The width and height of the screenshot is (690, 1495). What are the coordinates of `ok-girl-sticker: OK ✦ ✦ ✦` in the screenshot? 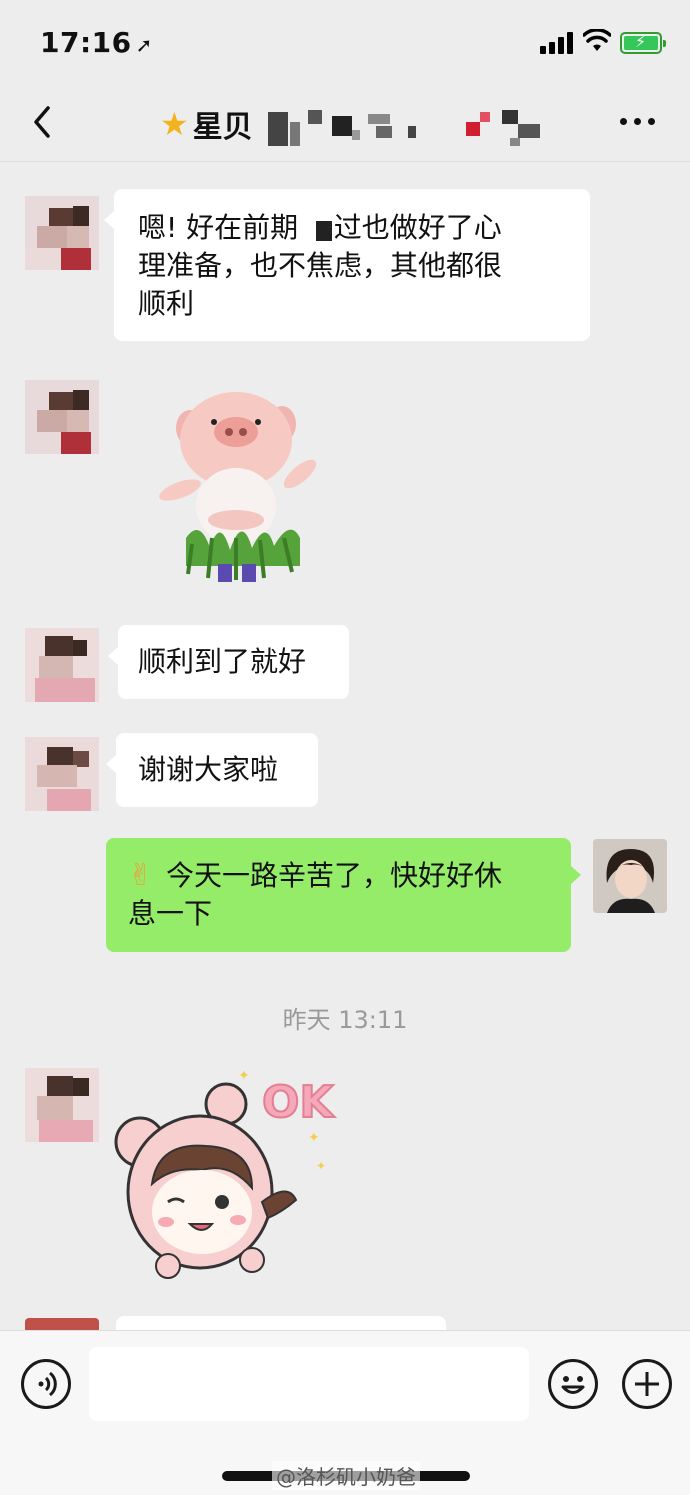 It's located at (227, 1174).